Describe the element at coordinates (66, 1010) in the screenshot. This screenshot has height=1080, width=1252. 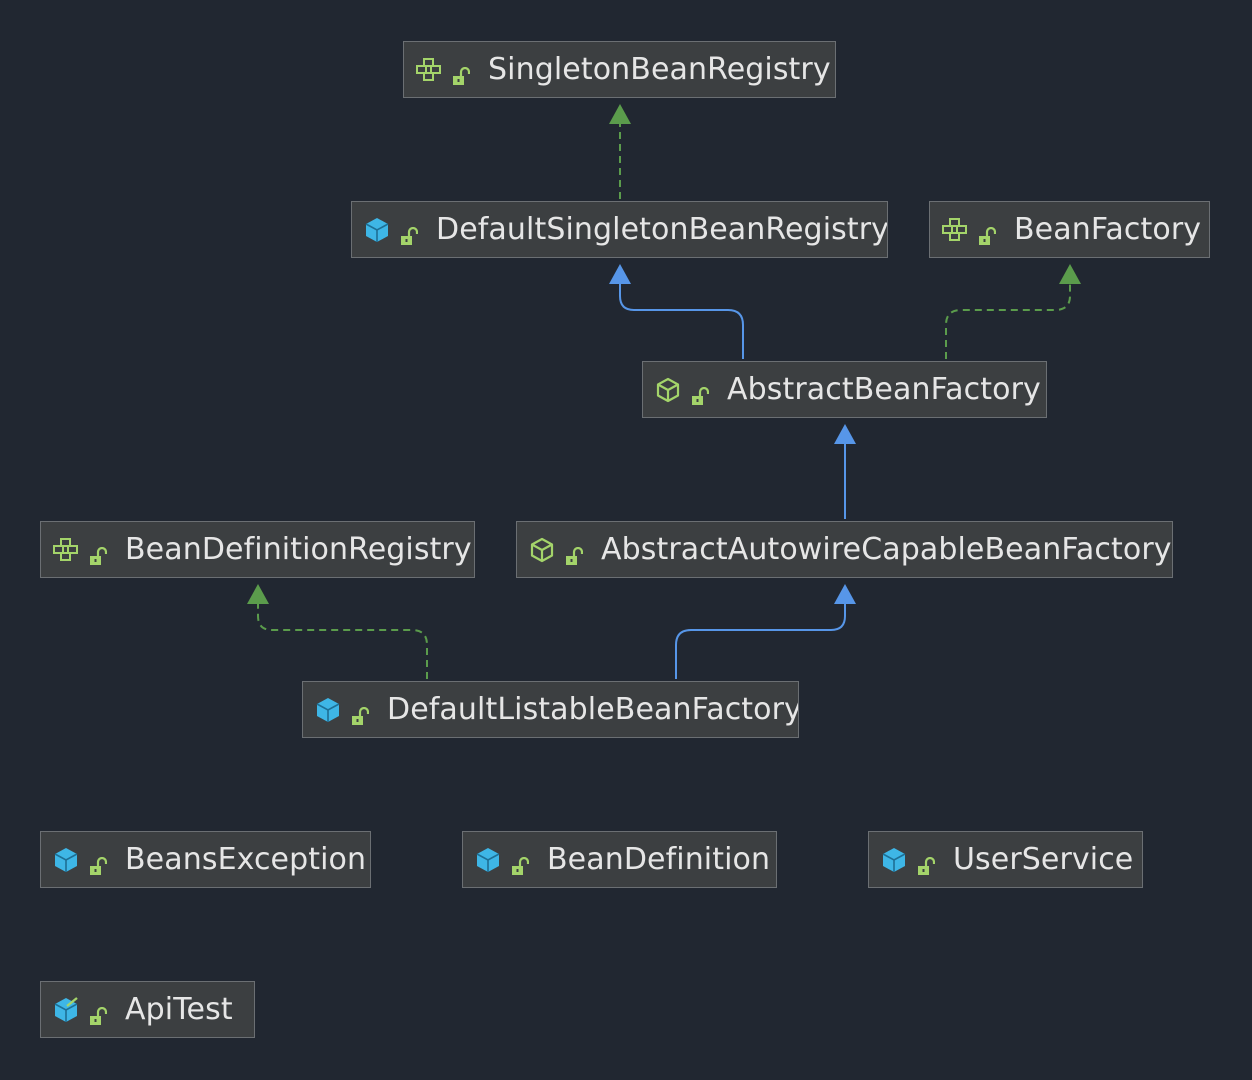
I see `test-class-icon` at that location.